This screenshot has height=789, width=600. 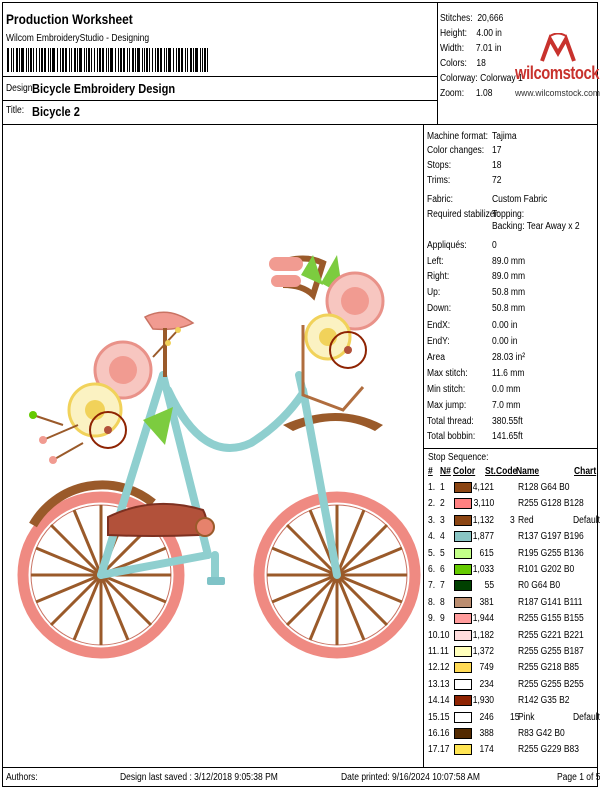 I want to click on last-saved: Design last saved : 3/12/2018 9:05:38 PM, so click(x=199, y=777).